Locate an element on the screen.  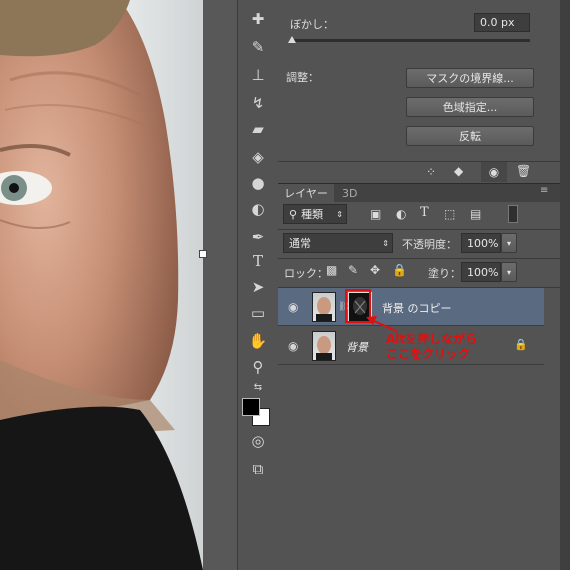
lock-icon: 🔒 is located at coordinates (521, 344).